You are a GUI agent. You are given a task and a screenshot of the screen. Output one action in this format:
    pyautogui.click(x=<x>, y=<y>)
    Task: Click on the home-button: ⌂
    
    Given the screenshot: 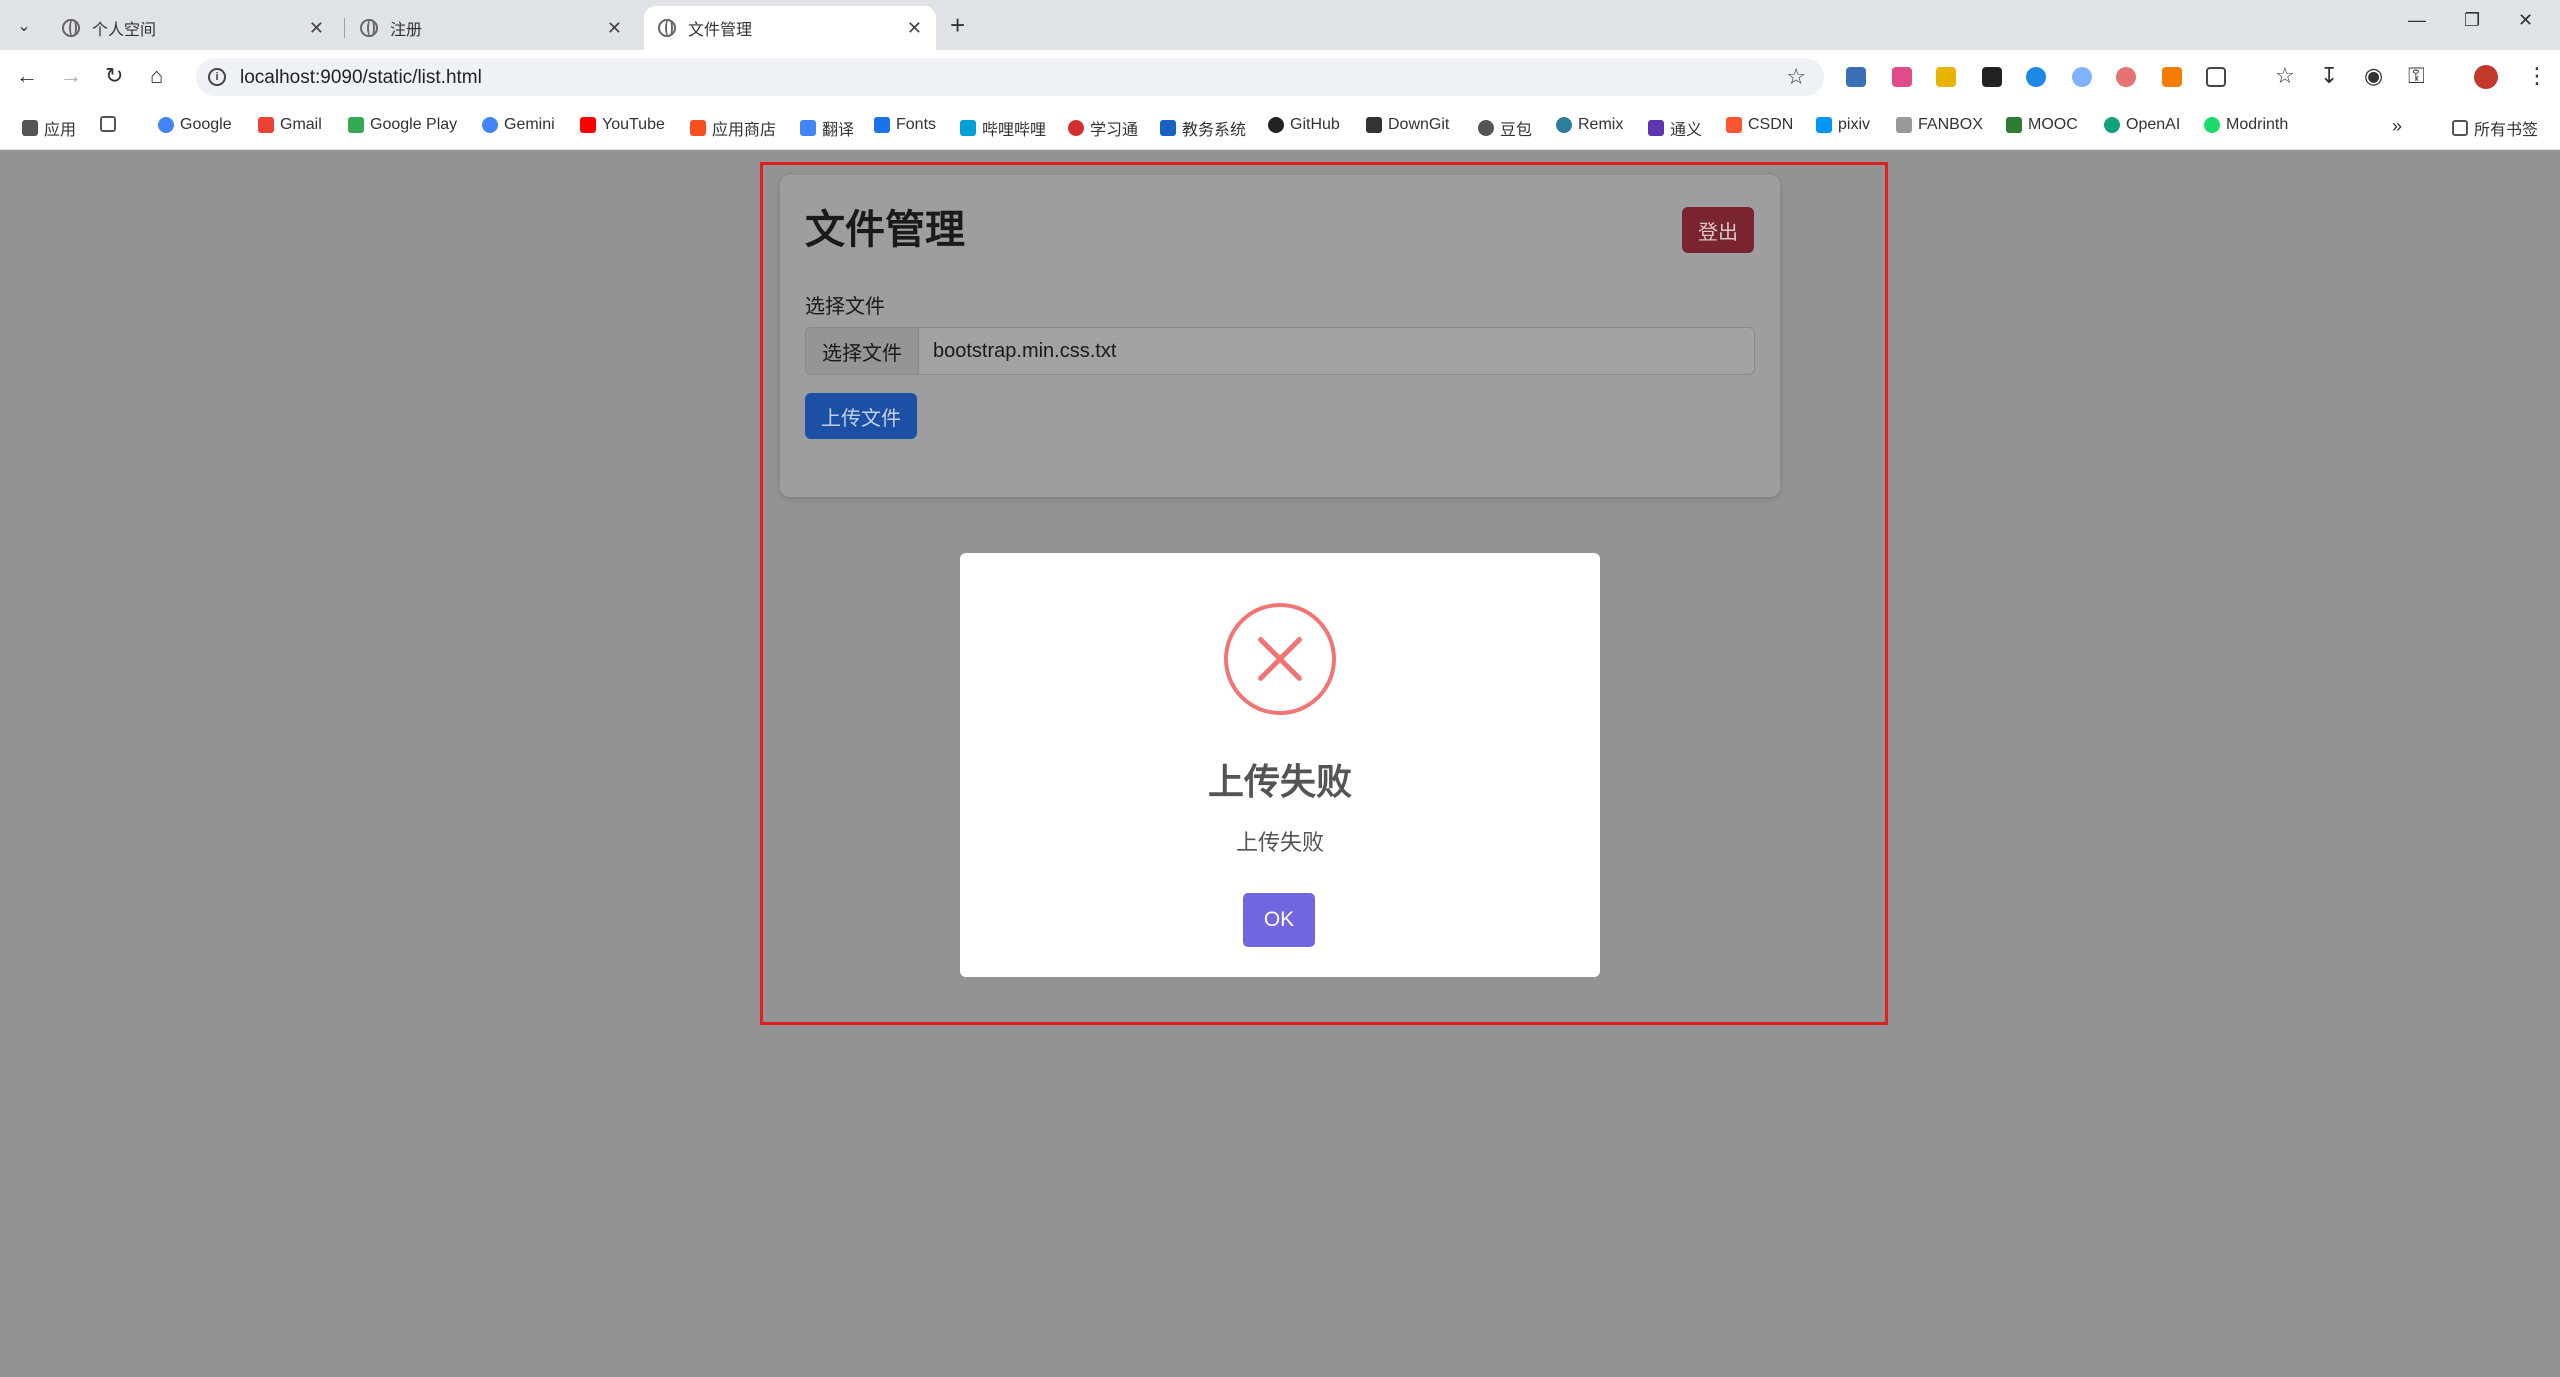 What is the action you would take?
    pyautogui.click(x=156, y=76)
    